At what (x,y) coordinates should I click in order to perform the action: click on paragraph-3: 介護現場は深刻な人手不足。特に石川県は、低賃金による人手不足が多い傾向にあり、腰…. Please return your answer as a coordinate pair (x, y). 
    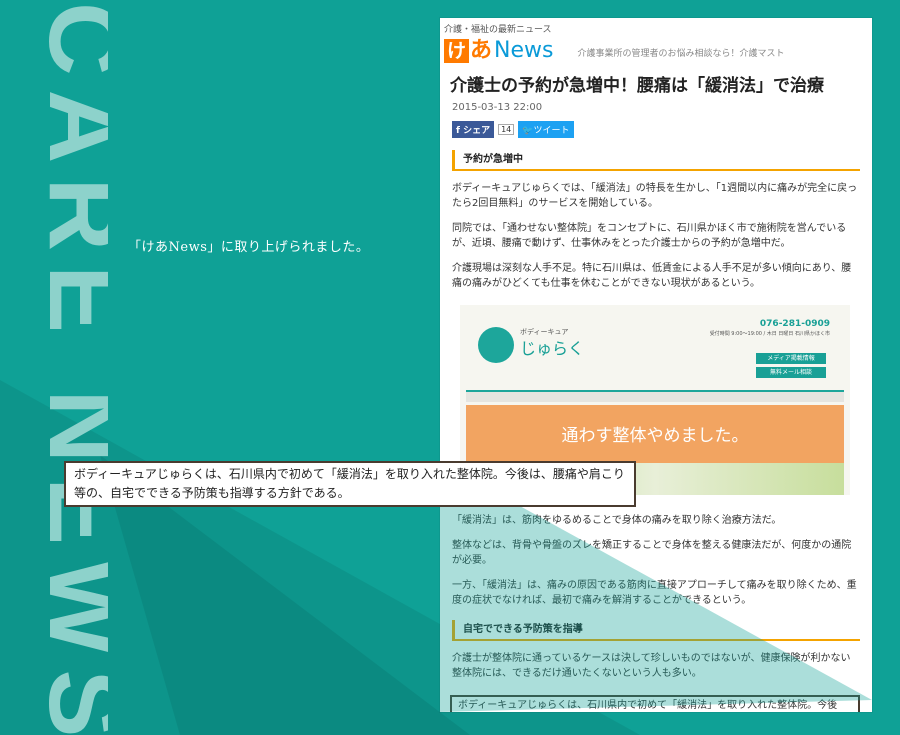
    Looking at the image, I should click on (652, 276).